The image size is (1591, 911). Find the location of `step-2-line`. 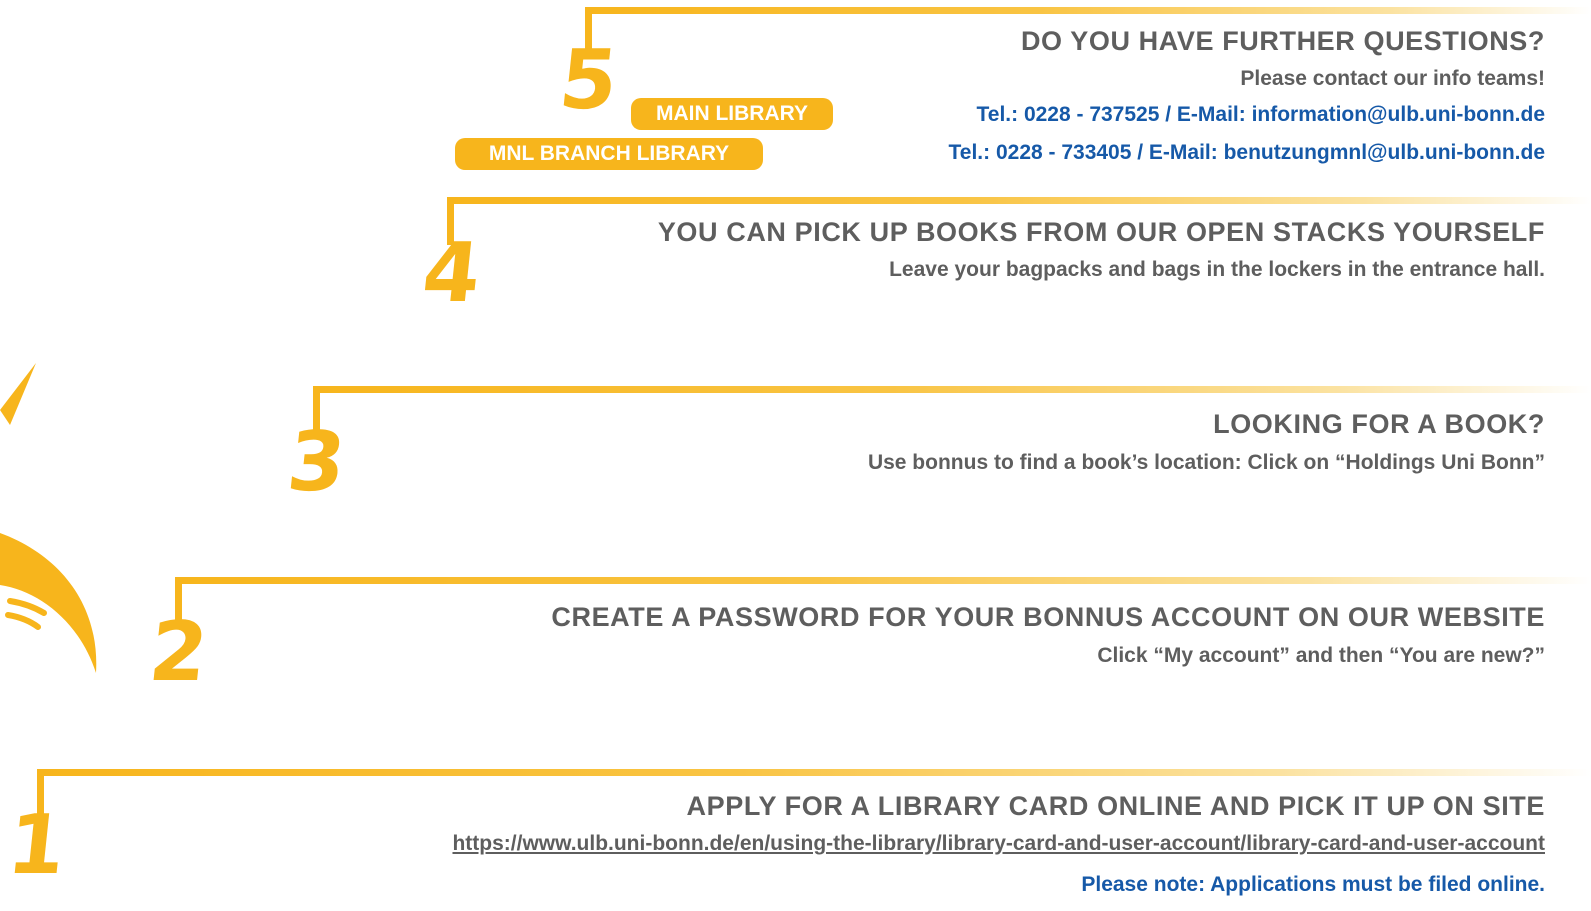

step-2-line is located at coordinates (883, 580).